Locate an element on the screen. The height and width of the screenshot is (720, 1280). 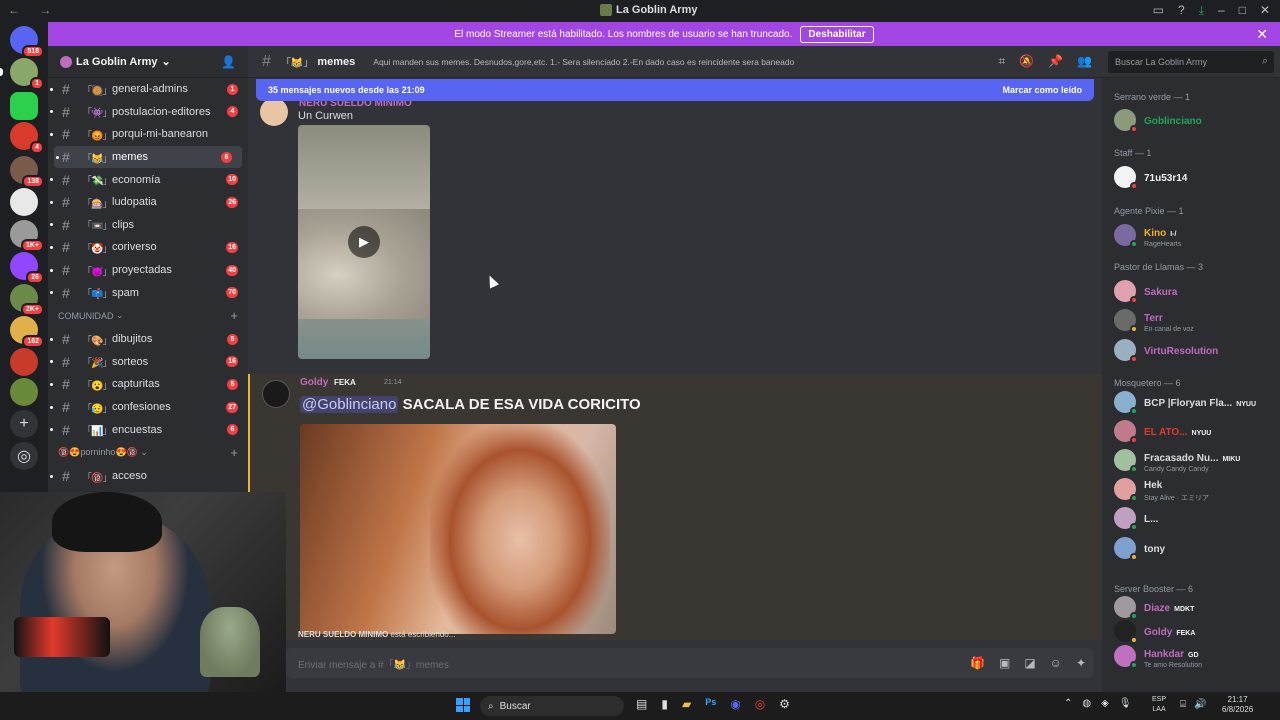
members-icon: 👥 is located at coordinates (1084, 61).